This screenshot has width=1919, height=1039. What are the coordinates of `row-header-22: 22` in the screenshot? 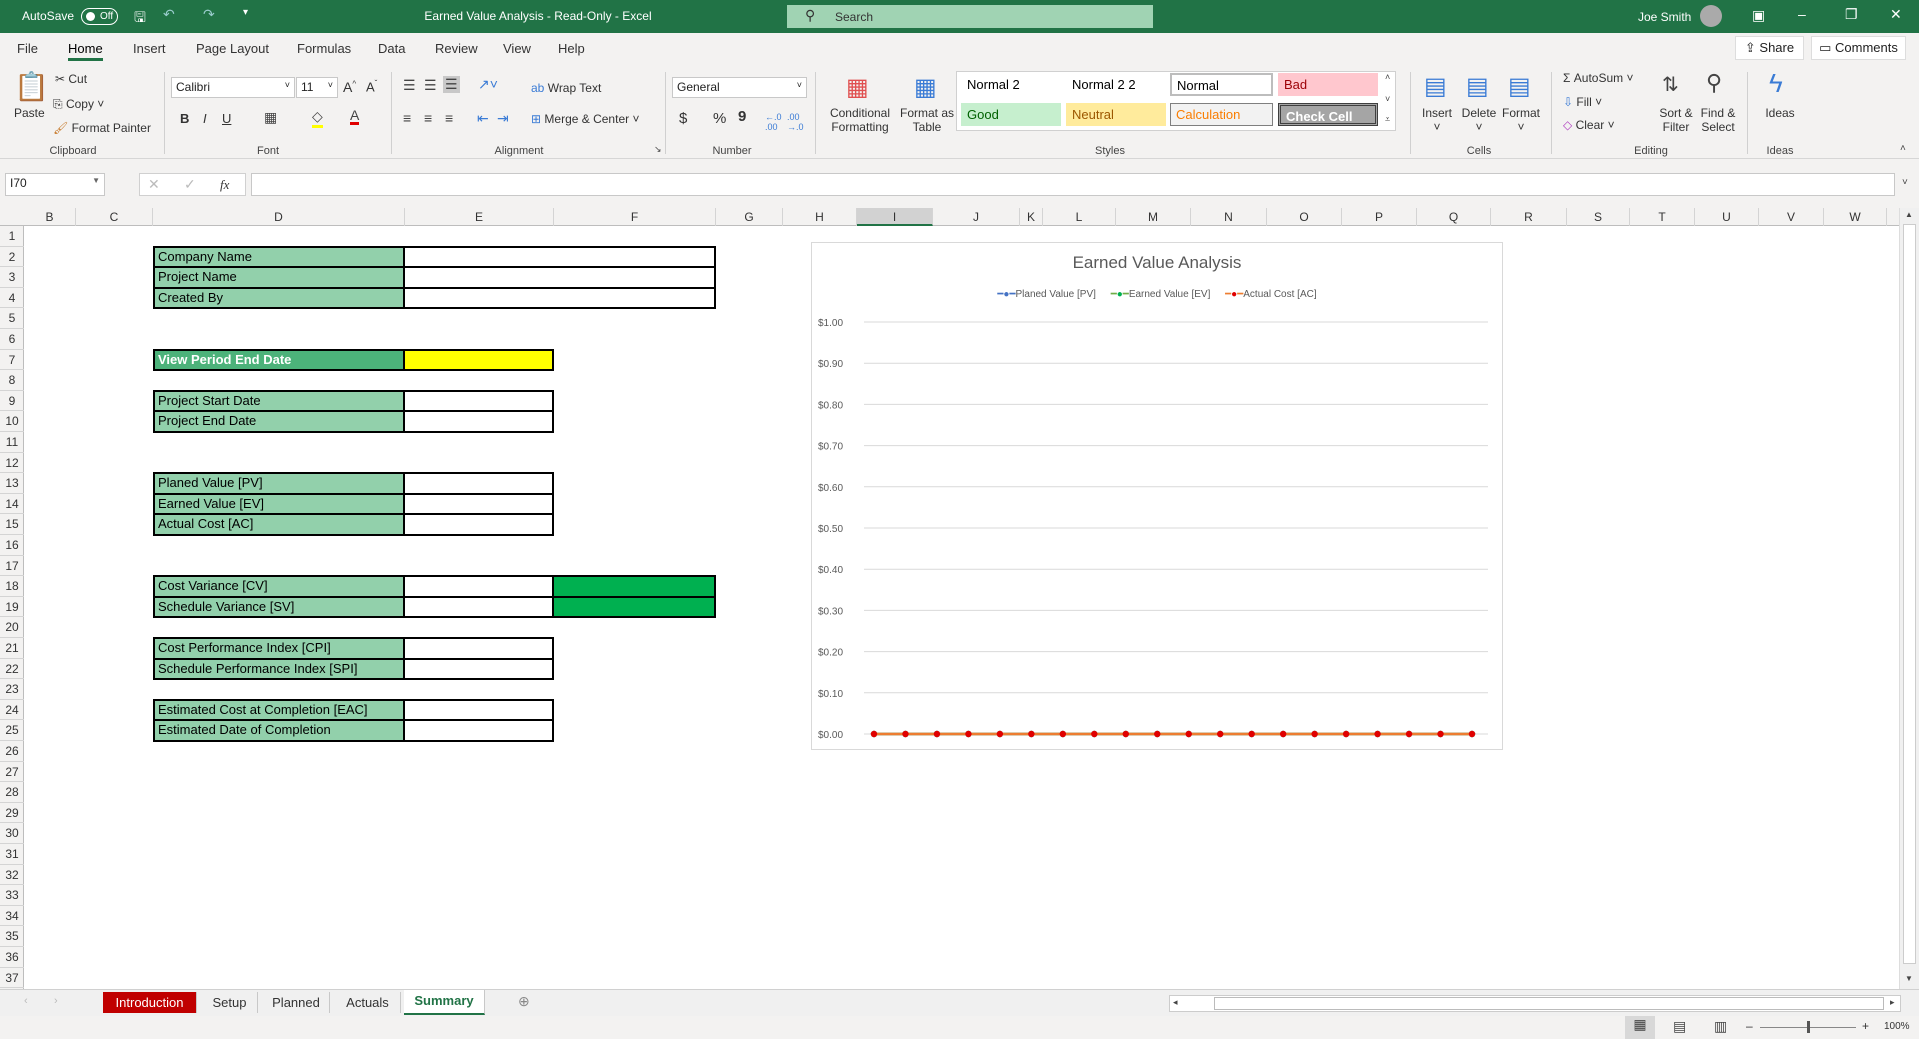 It's located at (12, 669).